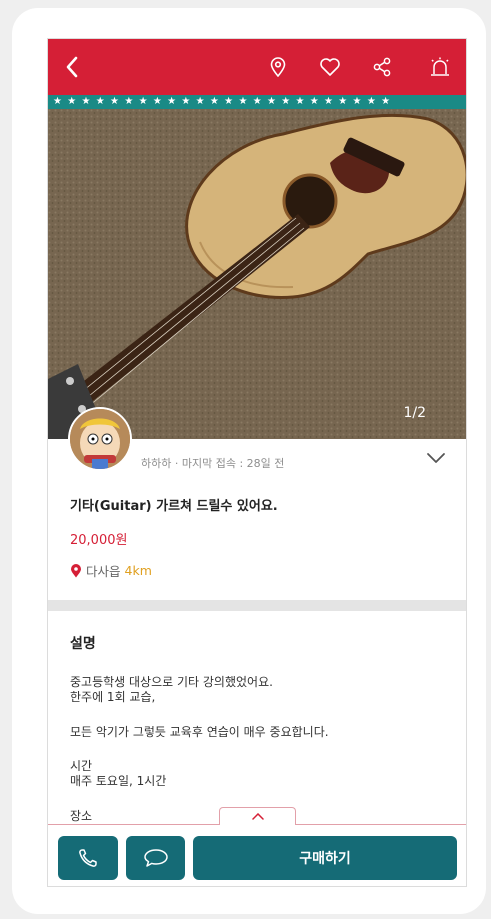 The height and width of the screenshot is (919, 491). I want to click on favorite-button, so click(330, 67).